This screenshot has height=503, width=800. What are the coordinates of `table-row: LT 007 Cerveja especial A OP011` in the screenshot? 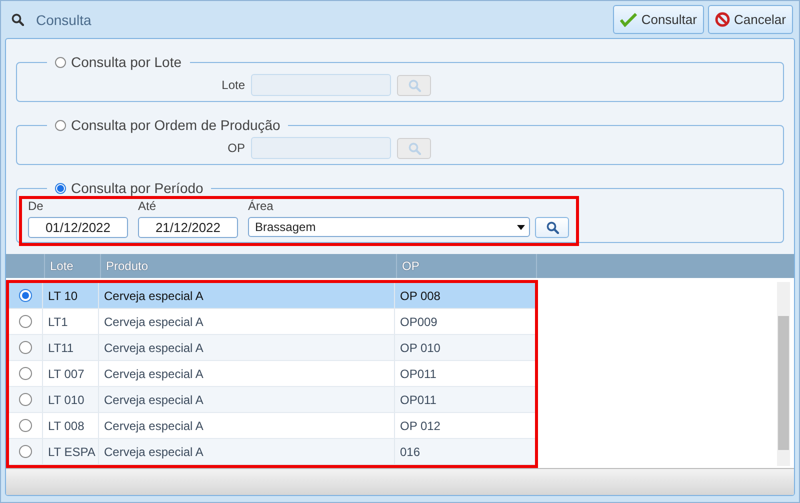 It's located at (272, 374).